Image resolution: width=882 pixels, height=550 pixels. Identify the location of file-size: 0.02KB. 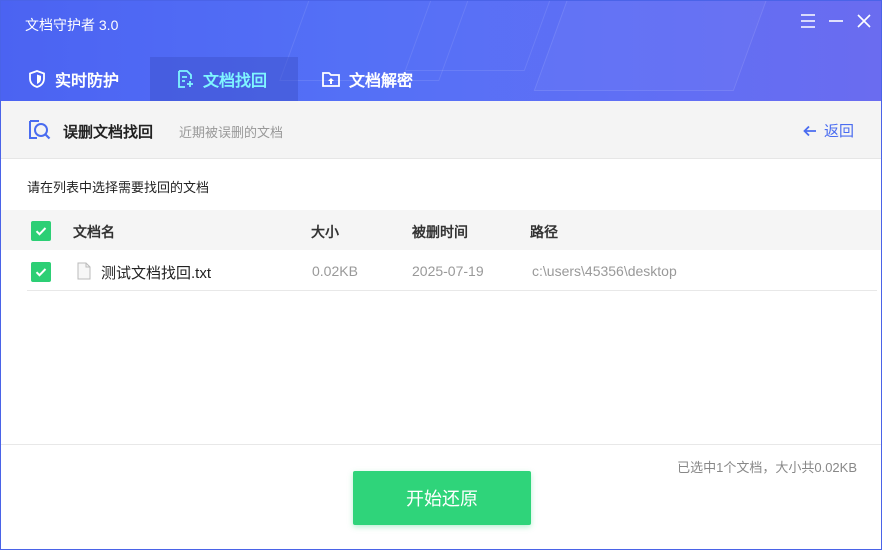
(335, 271).